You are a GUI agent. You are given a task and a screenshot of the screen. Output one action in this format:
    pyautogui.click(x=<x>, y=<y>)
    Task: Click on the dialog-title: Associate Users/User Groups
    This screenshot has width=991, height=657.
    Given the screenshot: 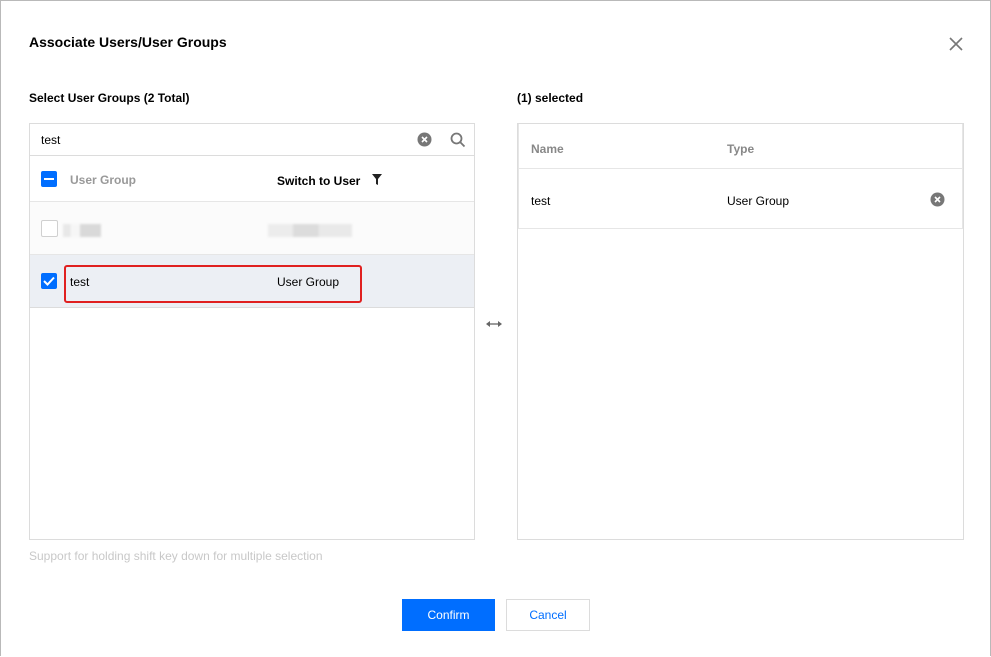 What is the action you would take?
    pyautogui.click(x=128, y=42)
    